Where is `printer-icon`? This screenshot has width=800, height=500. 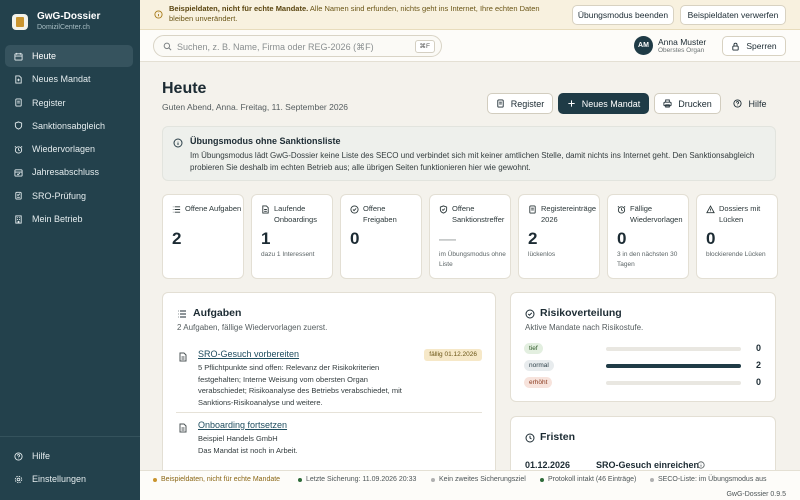
printer-icon is located at coordinates (667, 103).